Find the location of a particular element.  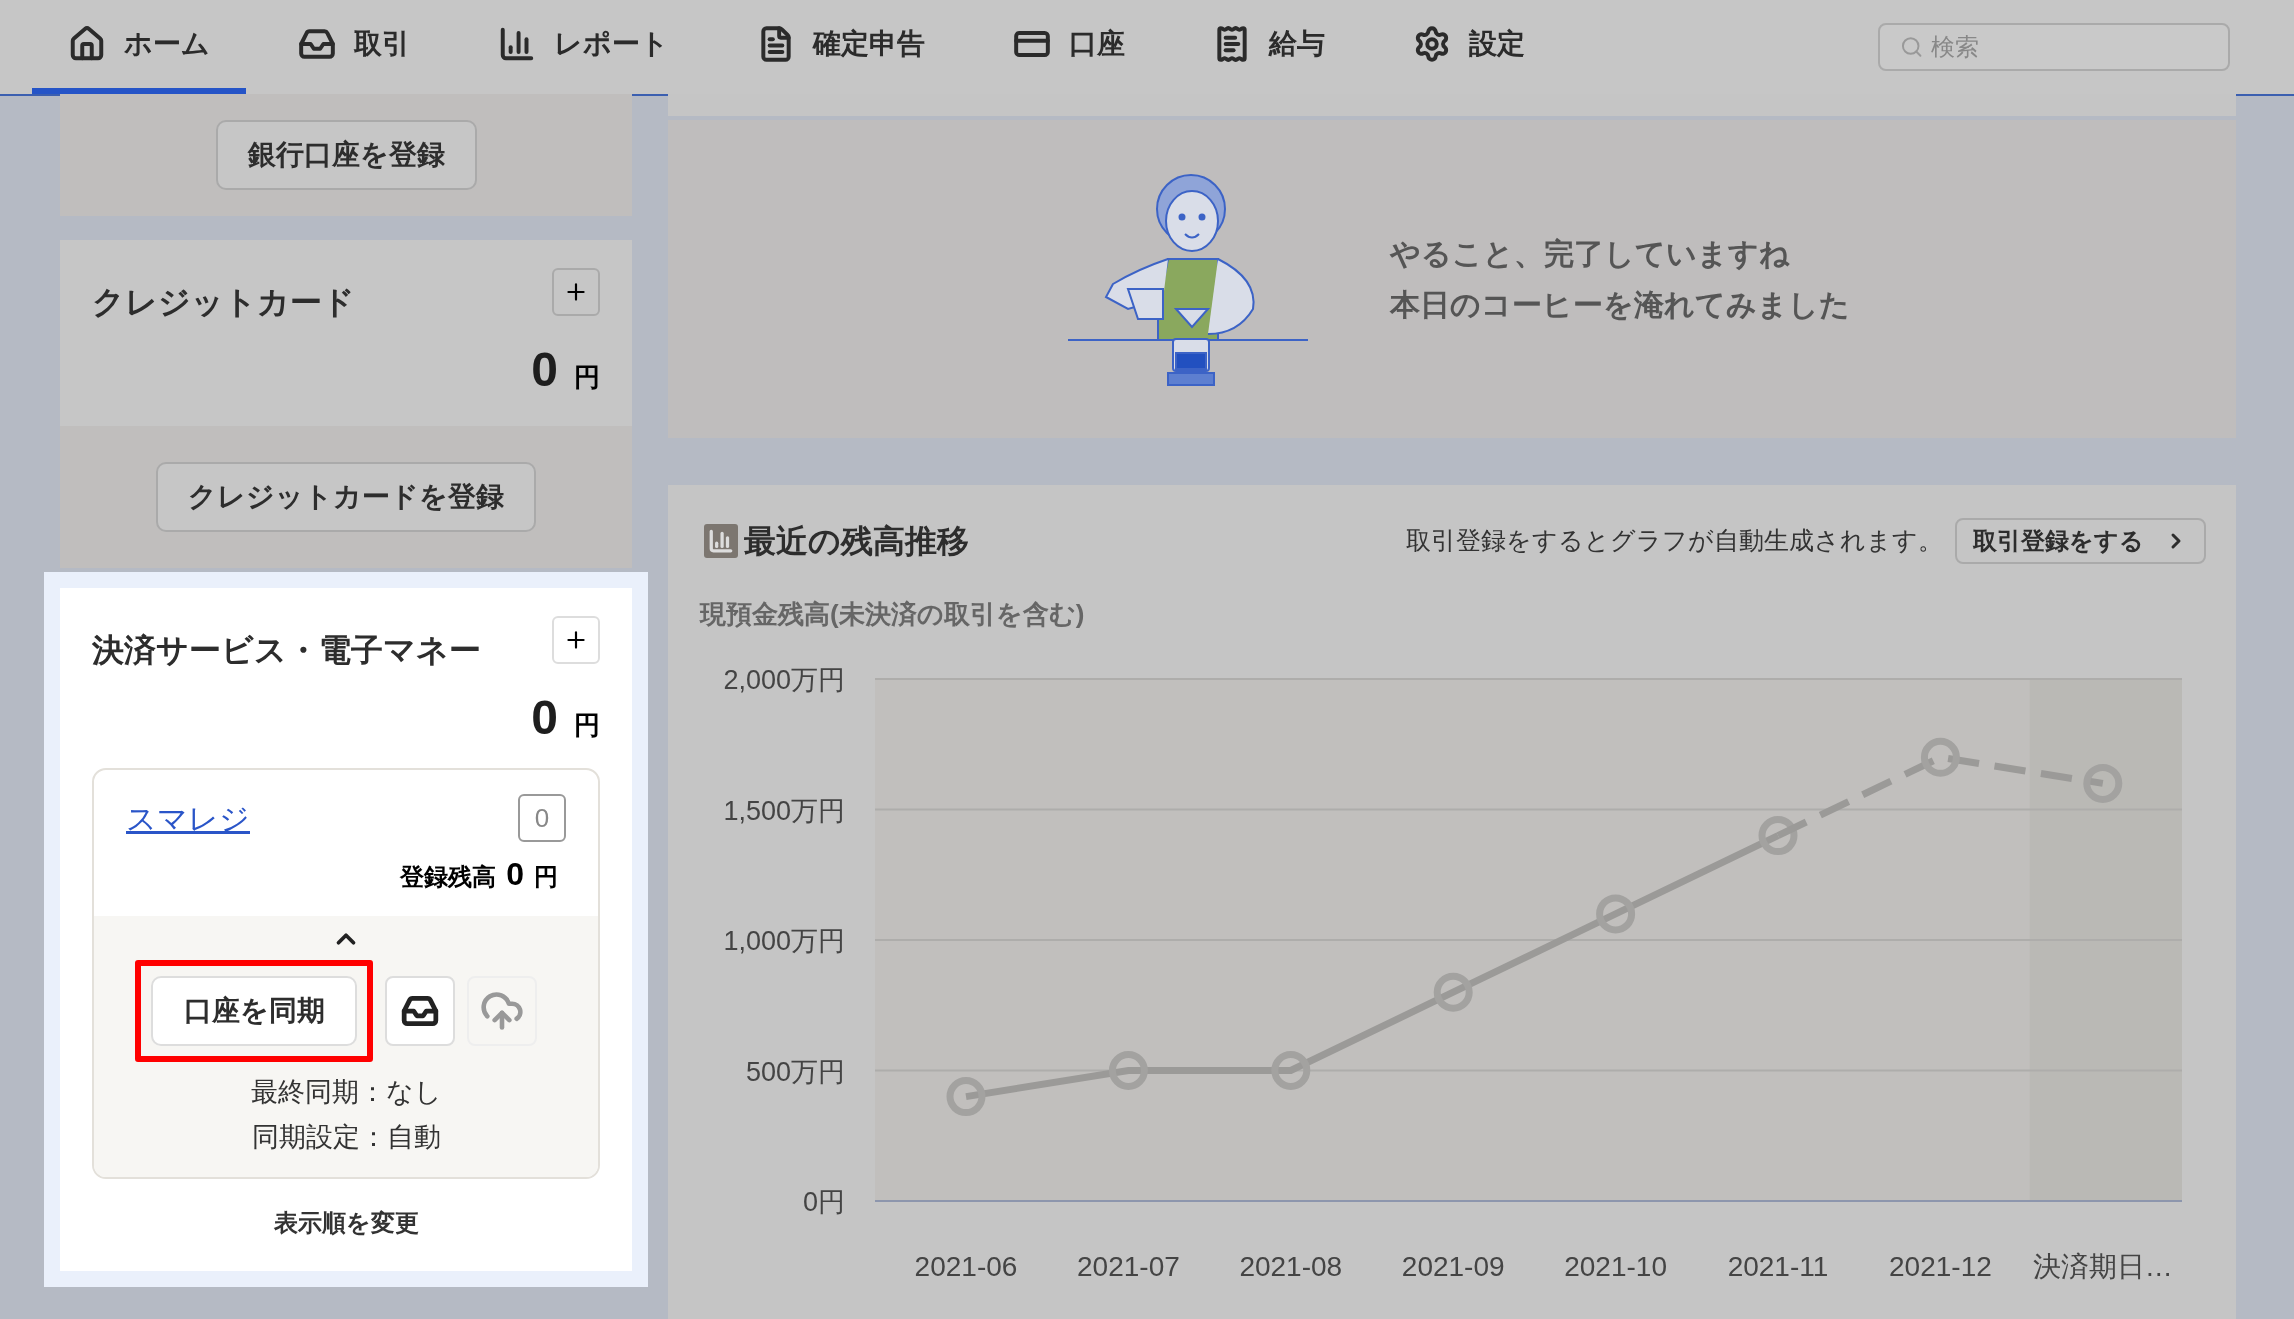

y-axis-label: 500万円 is located at coordinates (795, 1071).